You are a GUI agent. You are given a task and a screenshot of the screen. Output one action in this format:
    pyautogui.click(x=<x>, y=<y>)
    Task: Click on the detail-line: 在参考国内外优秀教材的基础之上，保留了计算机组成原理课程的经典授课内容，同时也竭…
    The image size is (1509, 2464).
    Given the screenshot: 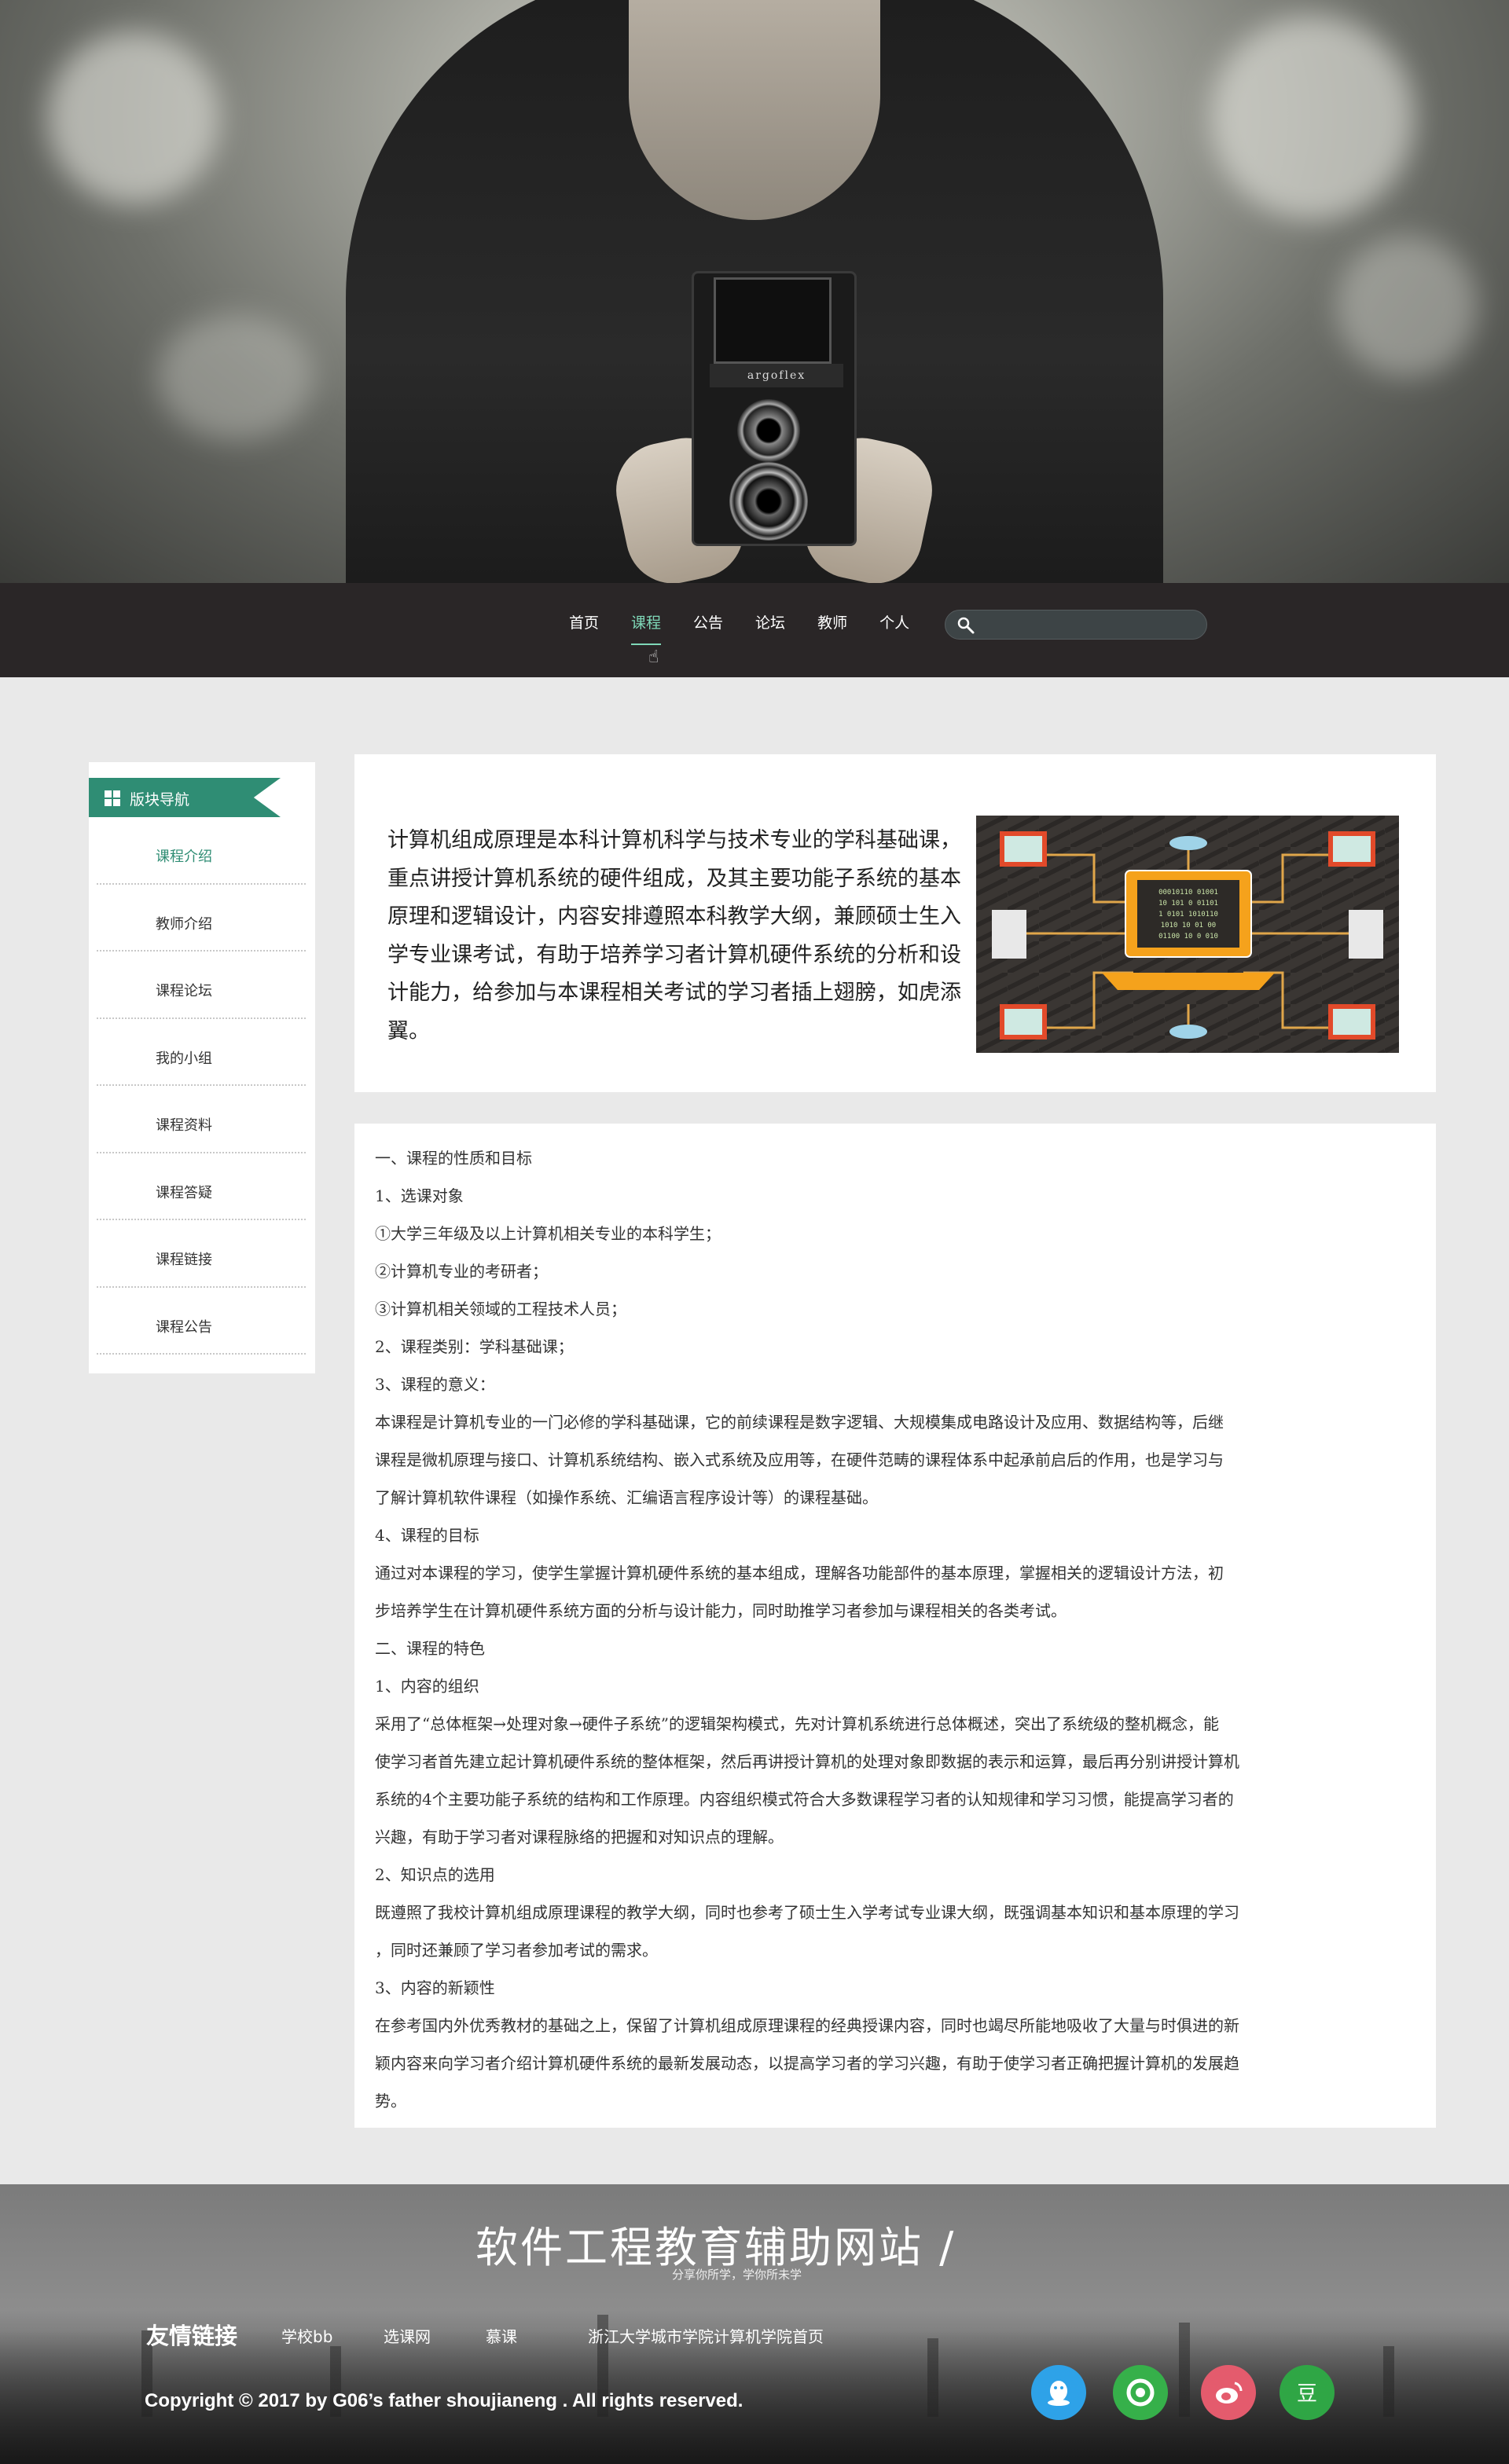 What is the action you would take?
    pyautogui.click(x=807, y=2025)
    